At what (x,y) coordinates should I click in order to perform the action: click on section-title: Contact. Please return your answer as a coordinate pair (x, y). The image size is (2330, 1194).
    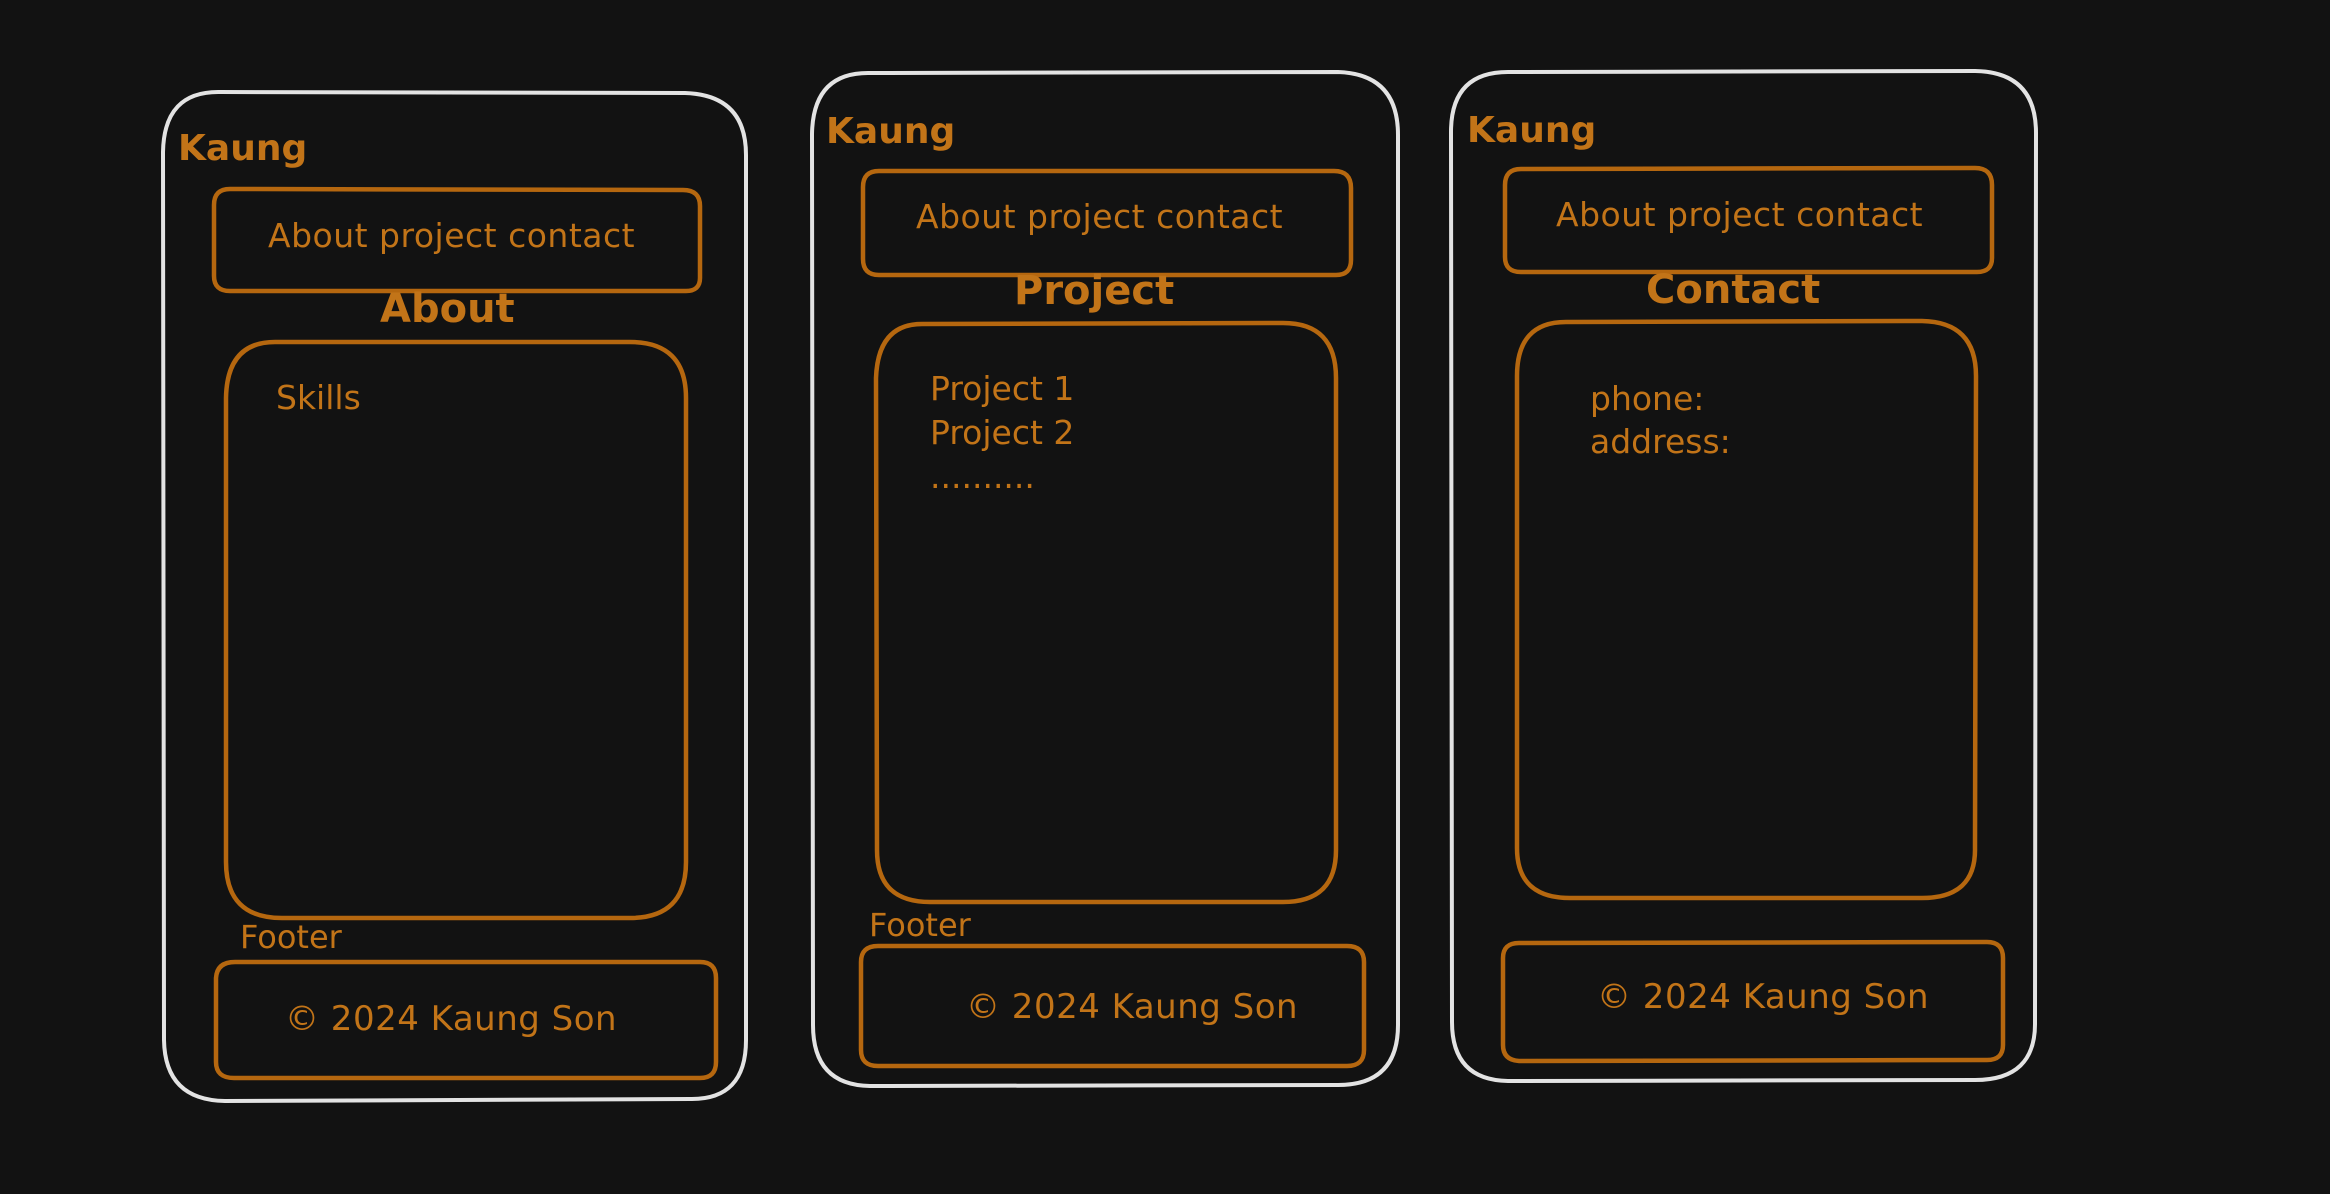
    Looking at the image, I should click on (1733, 290).